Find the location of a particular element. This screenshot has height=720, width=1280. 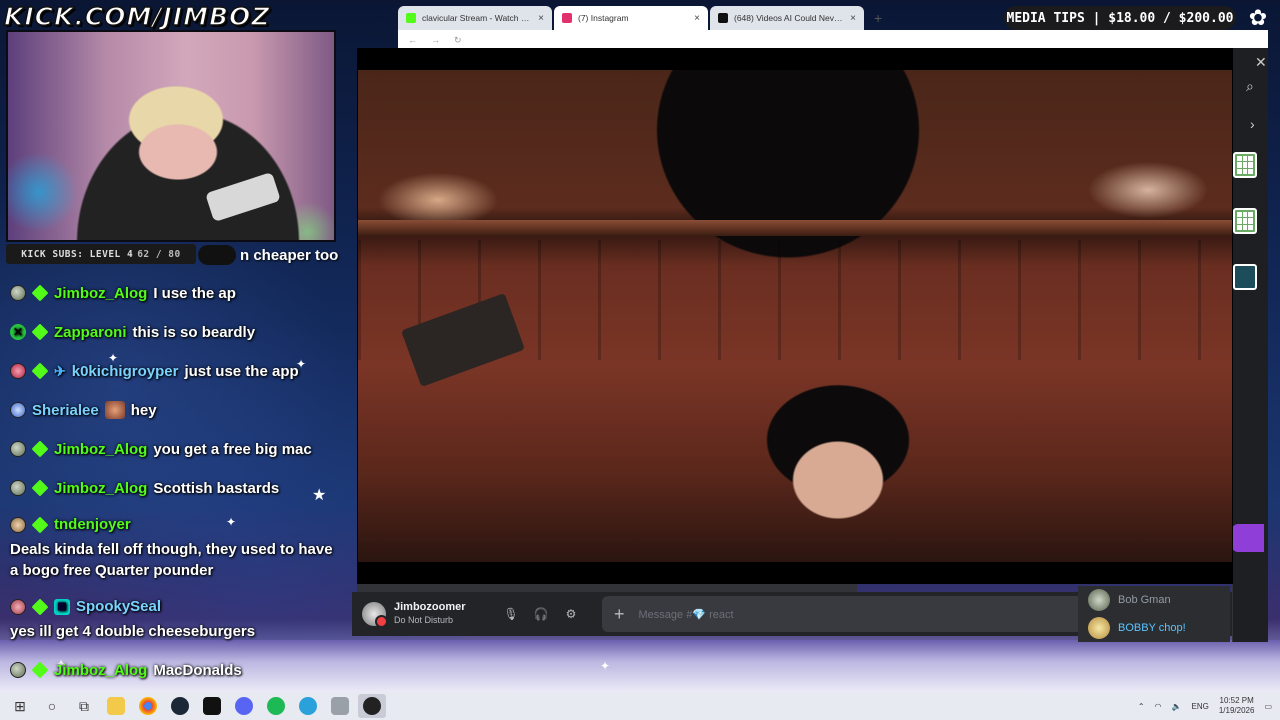

back-icon: ← is located at coordinates (412, 40).